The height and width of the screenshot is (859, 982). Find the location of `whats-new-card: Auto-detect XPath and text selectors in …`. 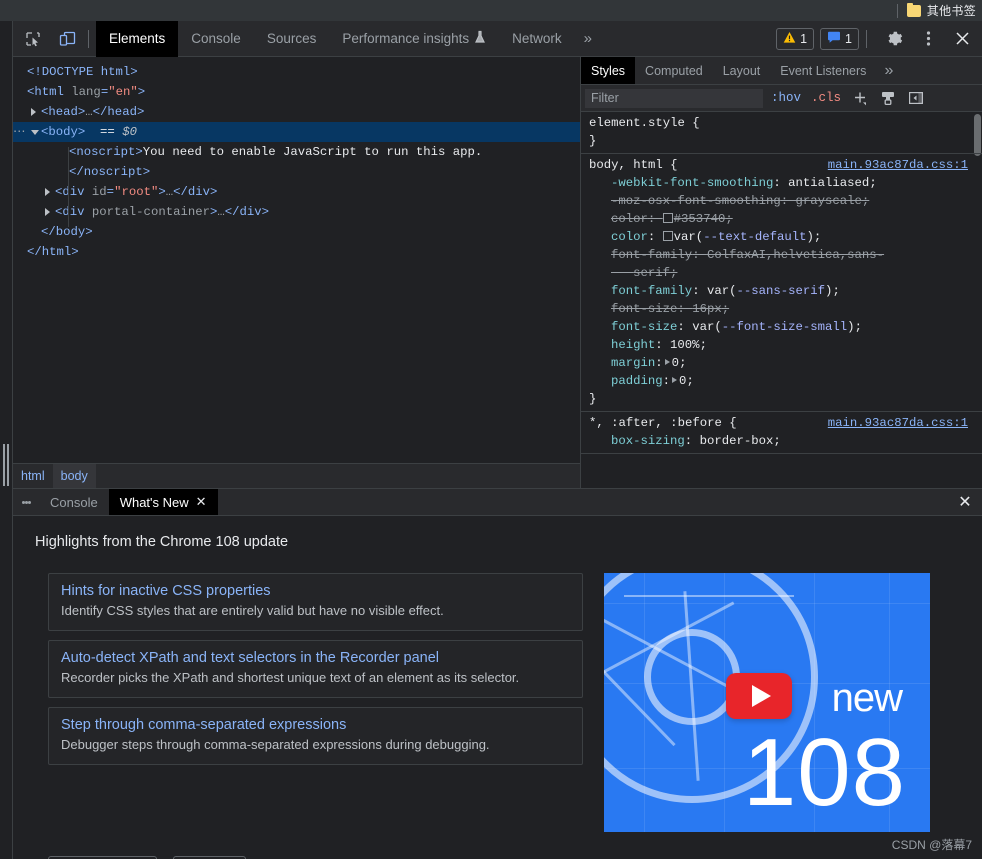

whats-new-card: Auto-detect XPath and text selectors in … is located at coordinates (315, 669).